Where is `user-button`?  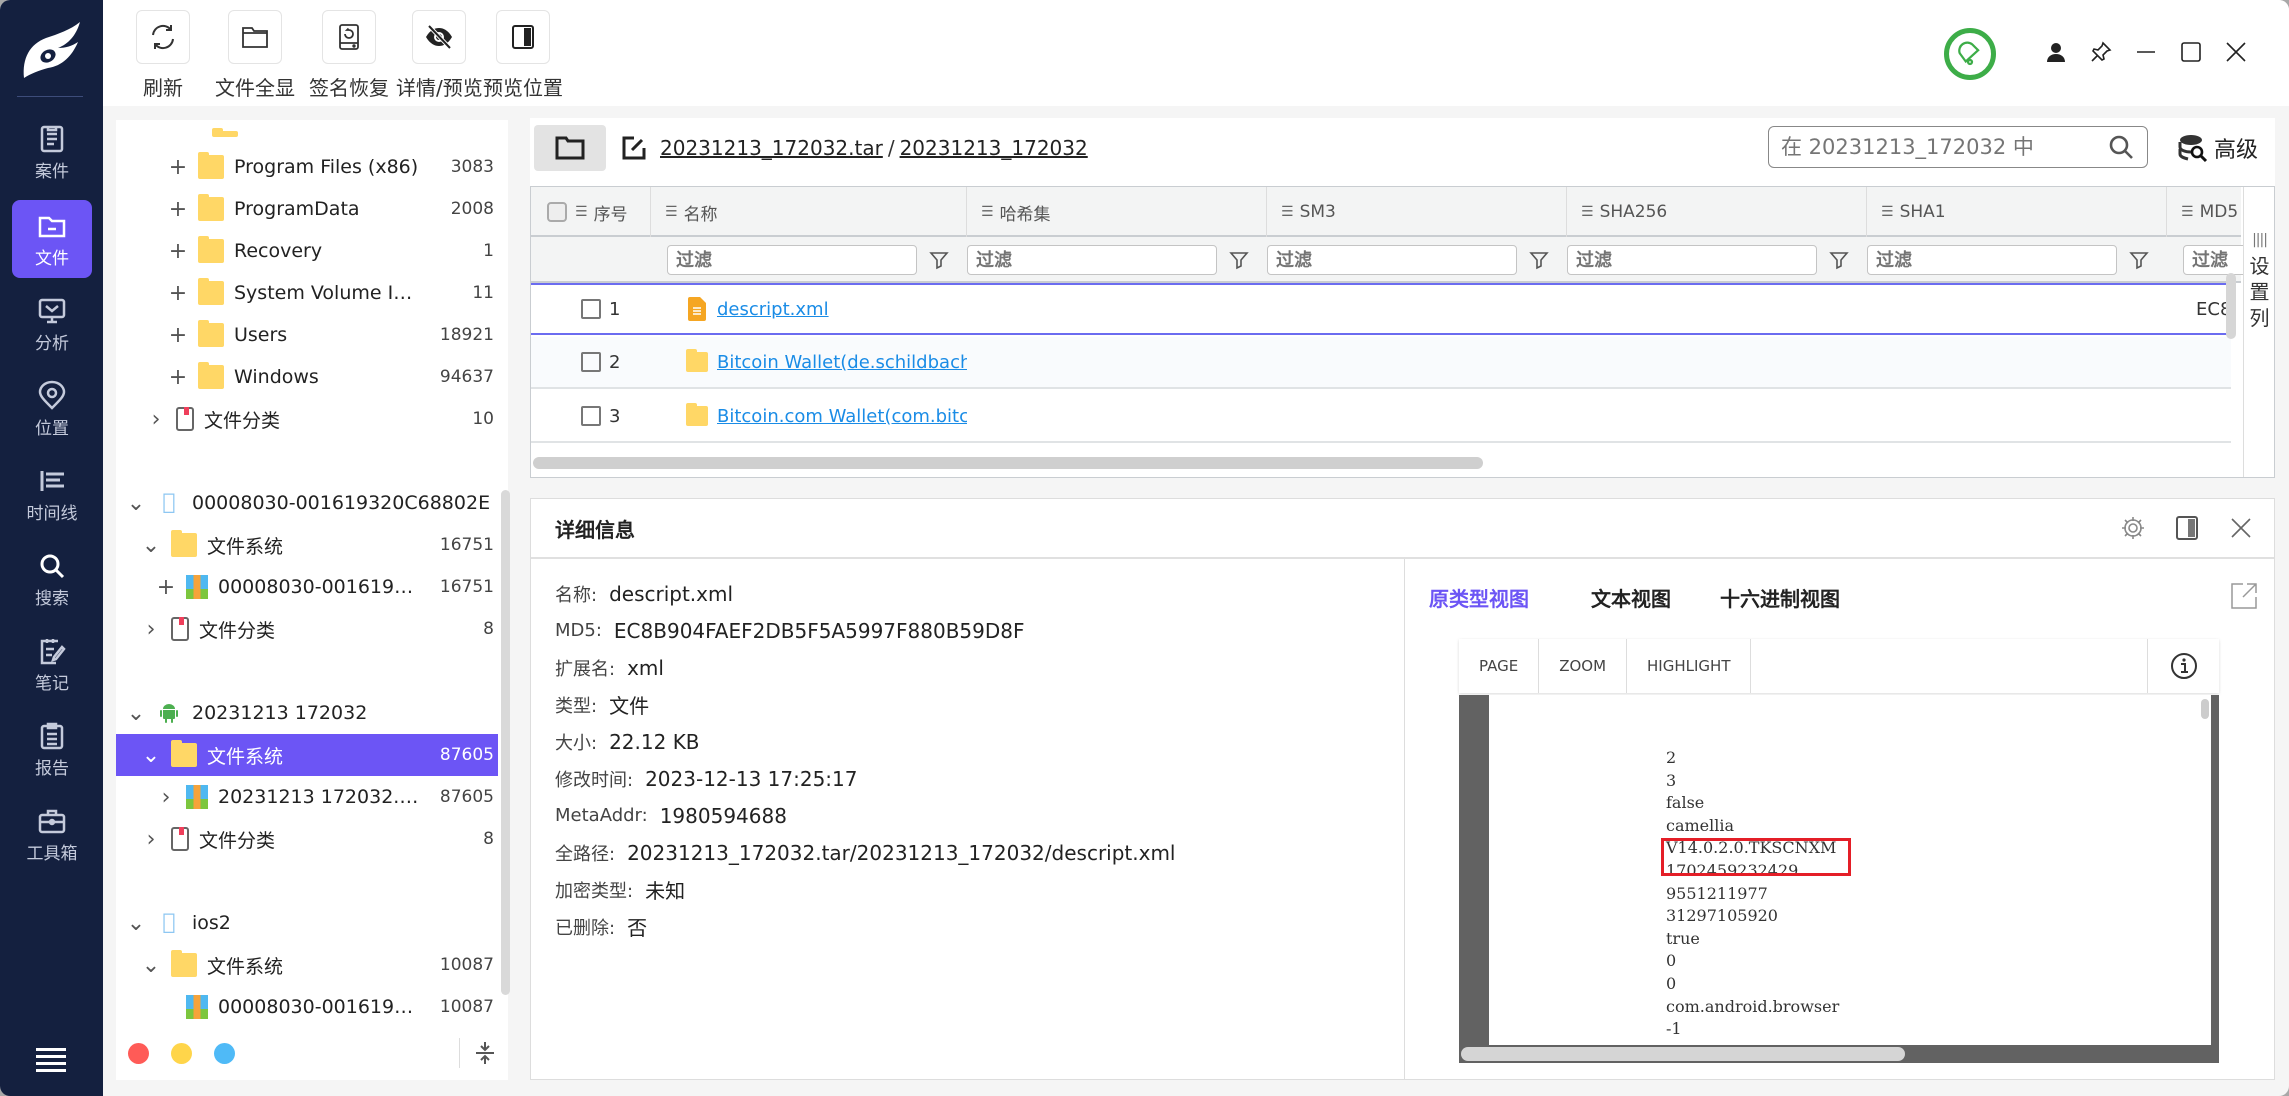 user-button is located at coordinates (2056, 52).